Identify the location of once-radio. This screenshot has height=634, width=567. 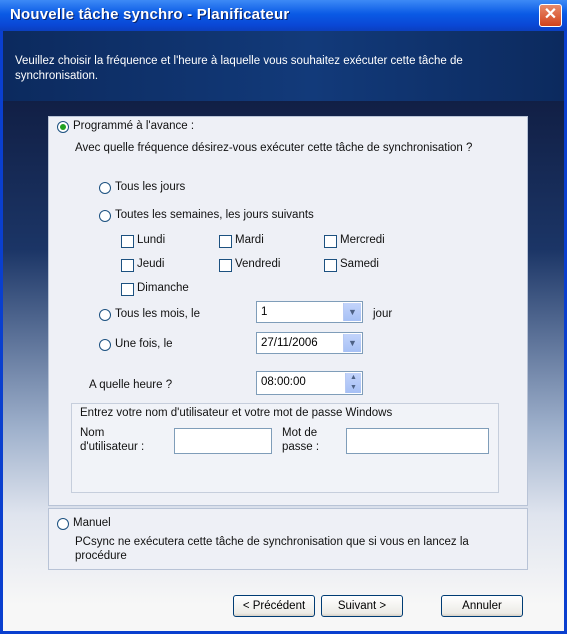
(105, 345).